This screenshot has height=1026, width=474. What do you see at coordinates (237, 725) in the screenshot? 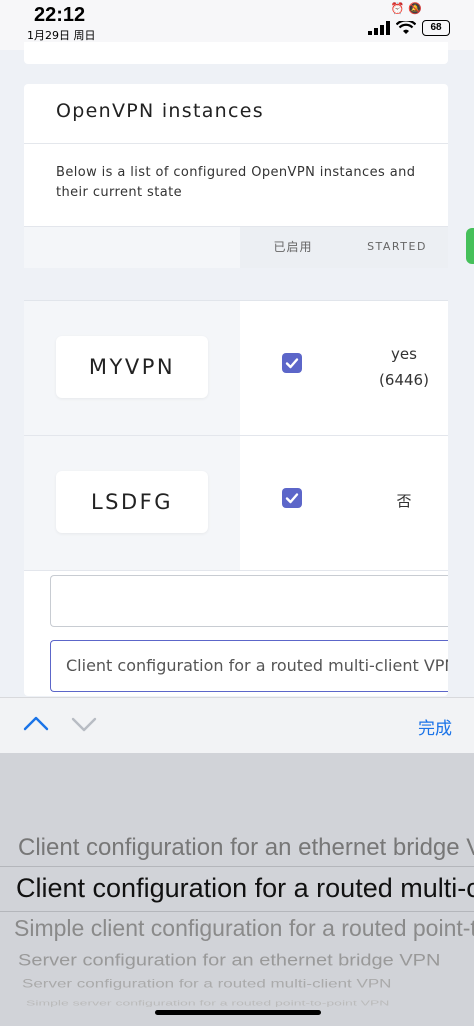
I see `picker-toolbar: 完成` at bounding box center [237, 725].